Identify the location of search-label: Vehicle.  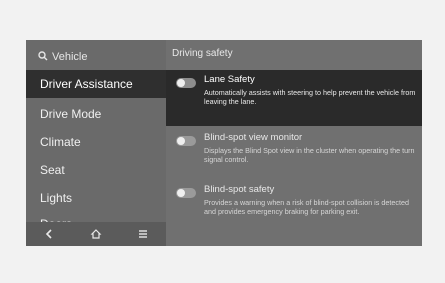
(70, 57).